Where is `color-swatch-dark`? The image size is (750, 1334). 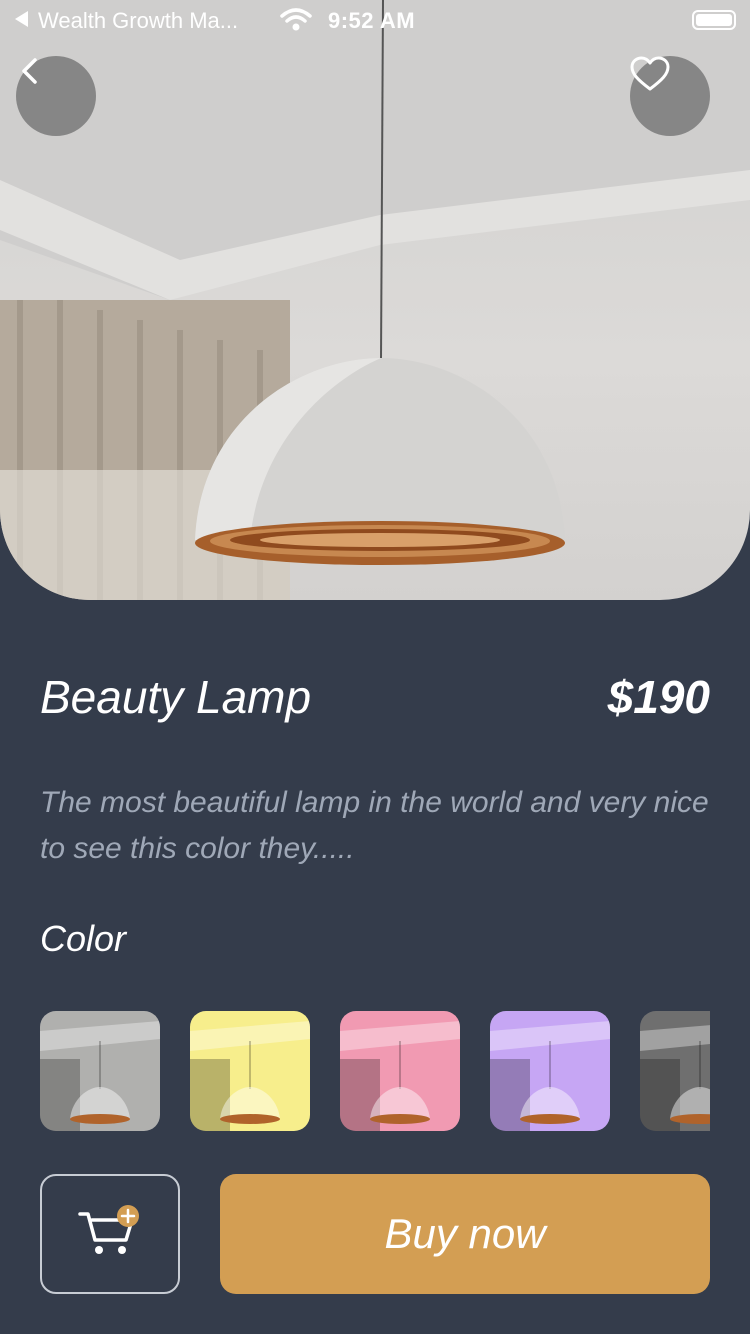 color-swatch-dark is located at coordinates (675, 1071).